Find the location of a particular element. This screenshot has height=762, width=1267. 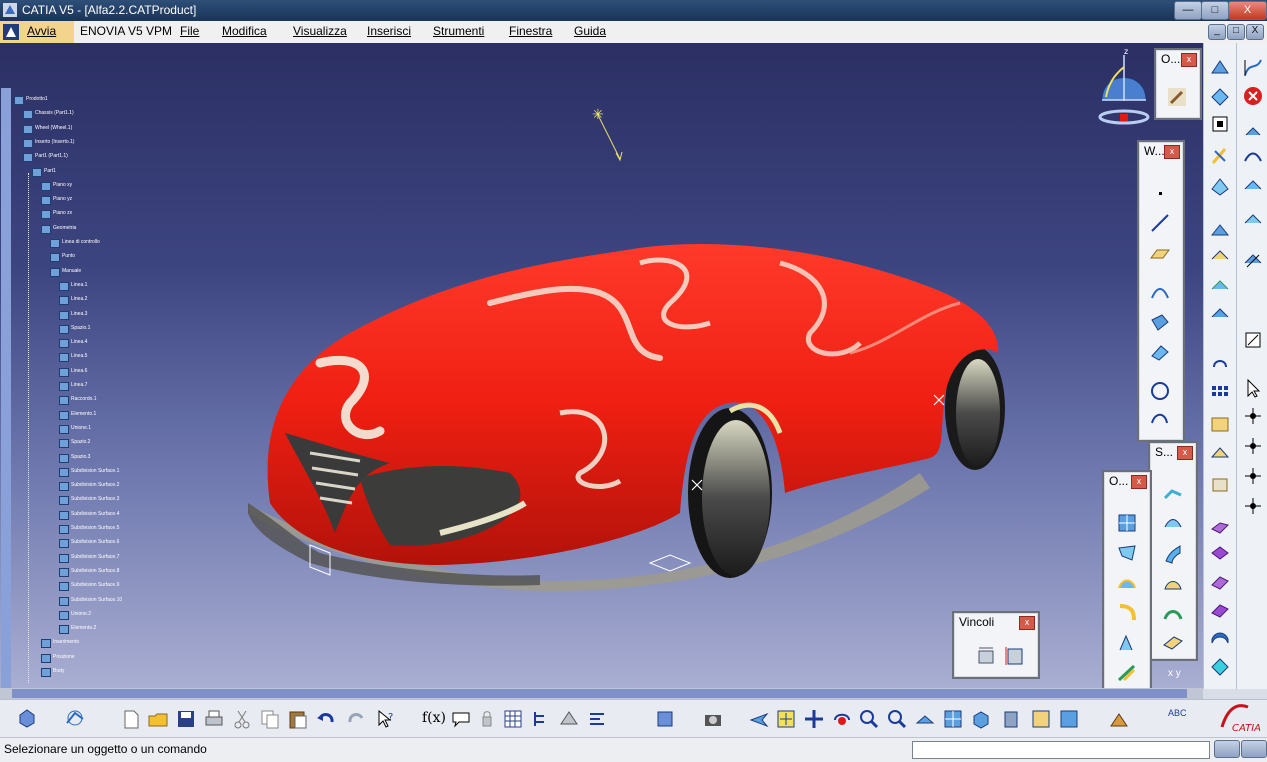

menu-avvia: Avvia is located at coordinates (41, 31).